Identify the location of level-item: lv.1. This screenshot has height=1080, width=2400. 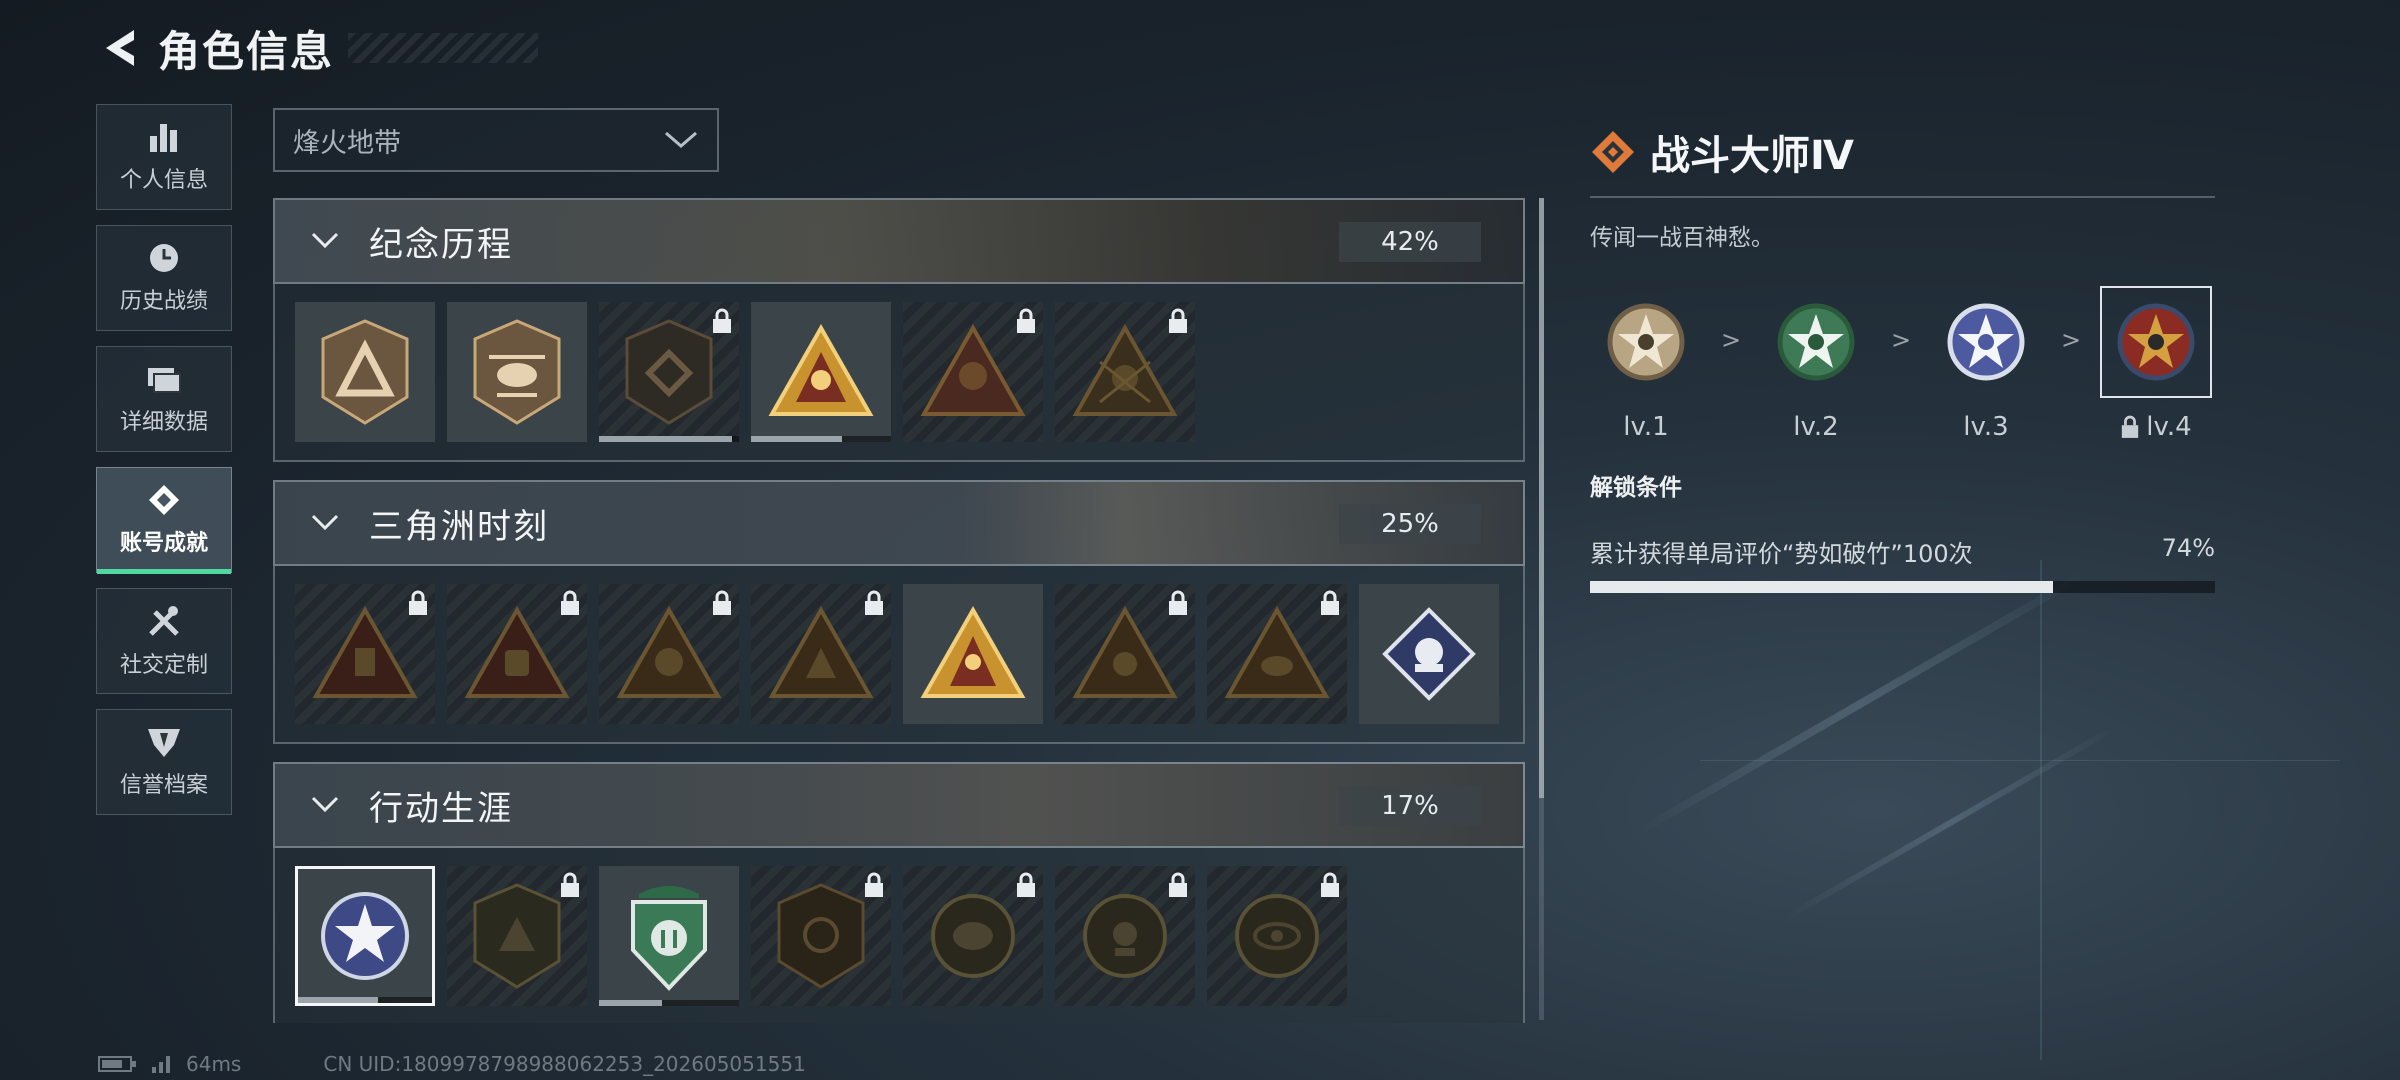
(1646, 364).